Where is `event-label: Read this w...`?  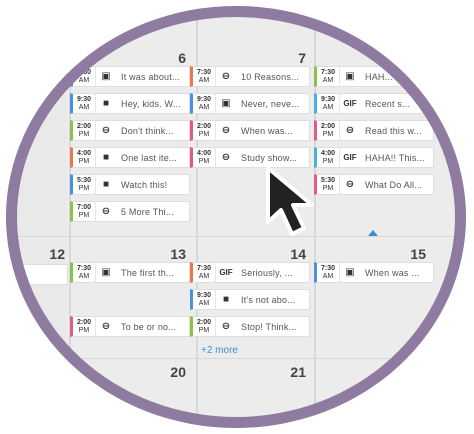 event-label: Read this w... is located at coordinates (393, 130).